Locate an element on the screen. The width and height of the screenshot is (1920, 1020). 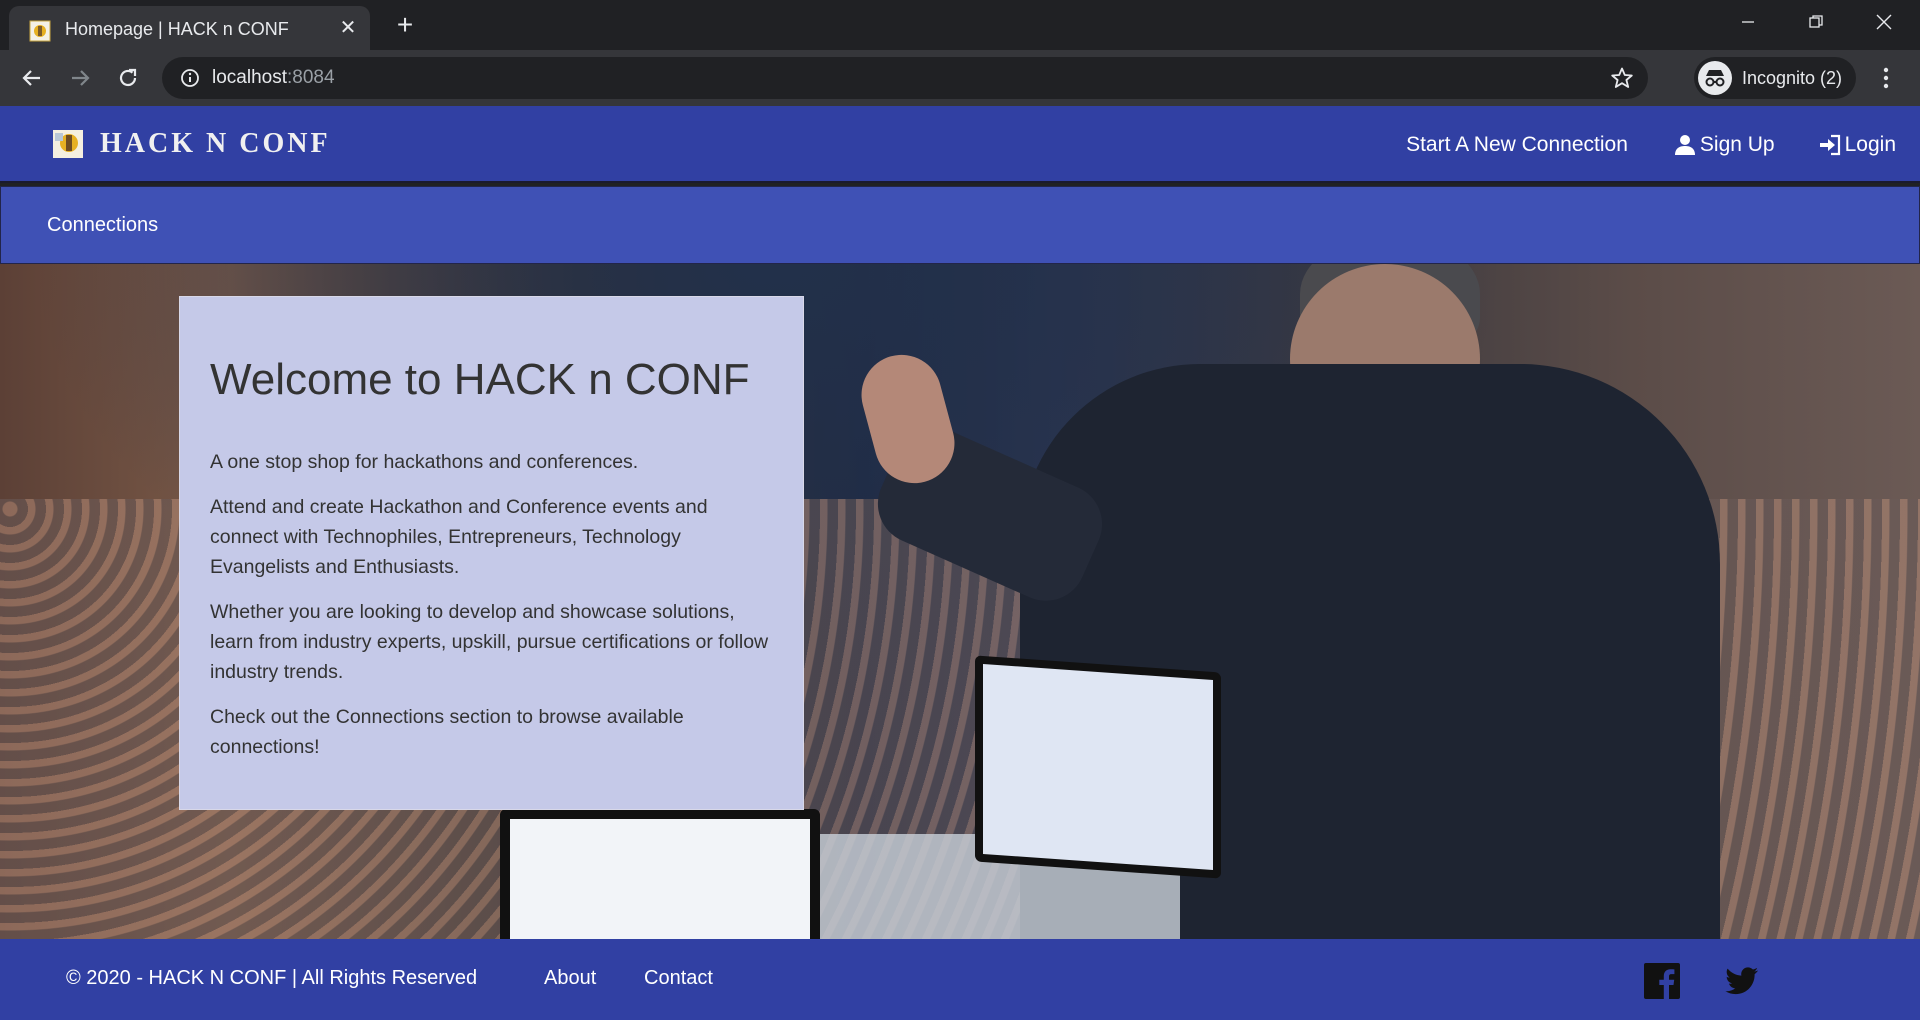
incognito-icon is located at coordinates (1715, 78).